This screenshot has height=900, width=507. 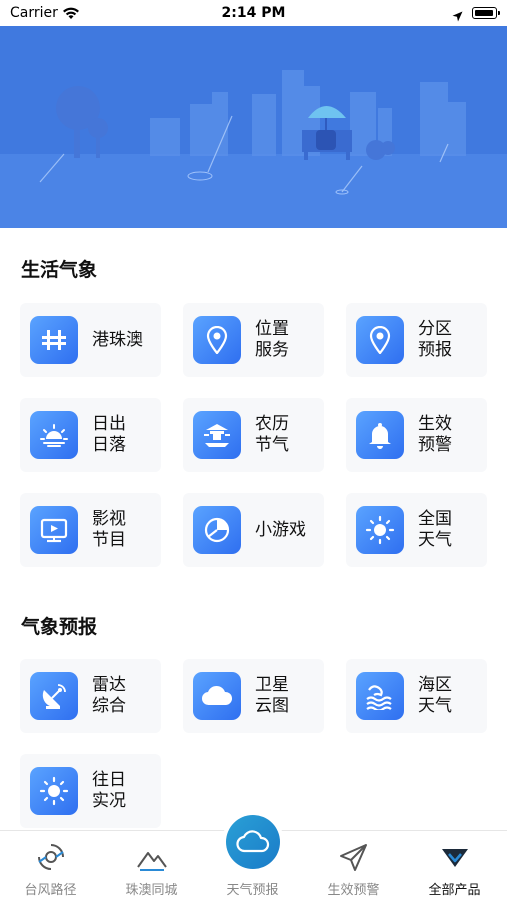 What do you see at coordinates (354, 857) in the screenshot?
I see `paper-plane-icon` at bounding box center [354, 857].